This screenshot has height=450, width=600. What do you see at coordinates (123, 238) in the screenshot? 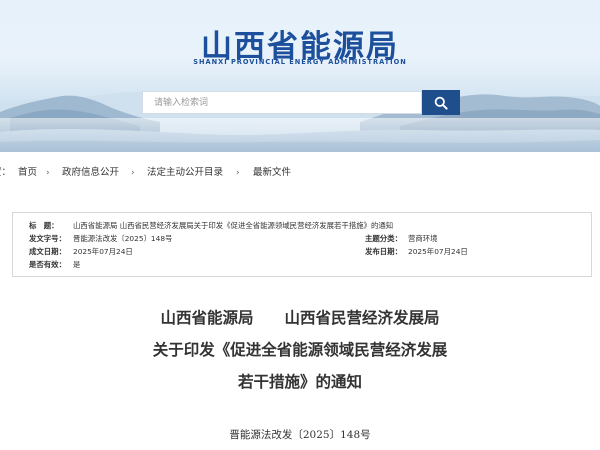
I see `doc-number-value: 晋能源法改发〔2025〕148号` at bounding box center [123, 238].